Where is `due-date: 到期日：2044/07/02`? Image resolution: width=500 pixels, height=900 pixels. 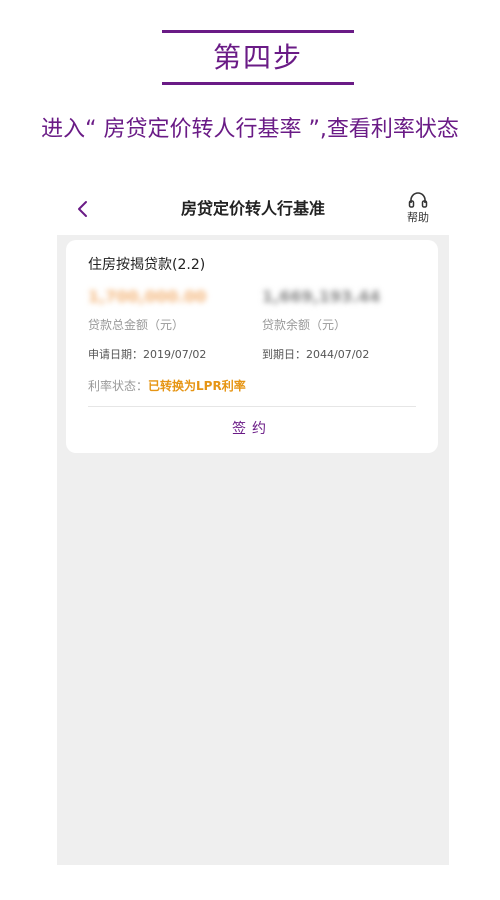
due-date: 到期日：2044/07/02 is located at coordinates (315, 355).